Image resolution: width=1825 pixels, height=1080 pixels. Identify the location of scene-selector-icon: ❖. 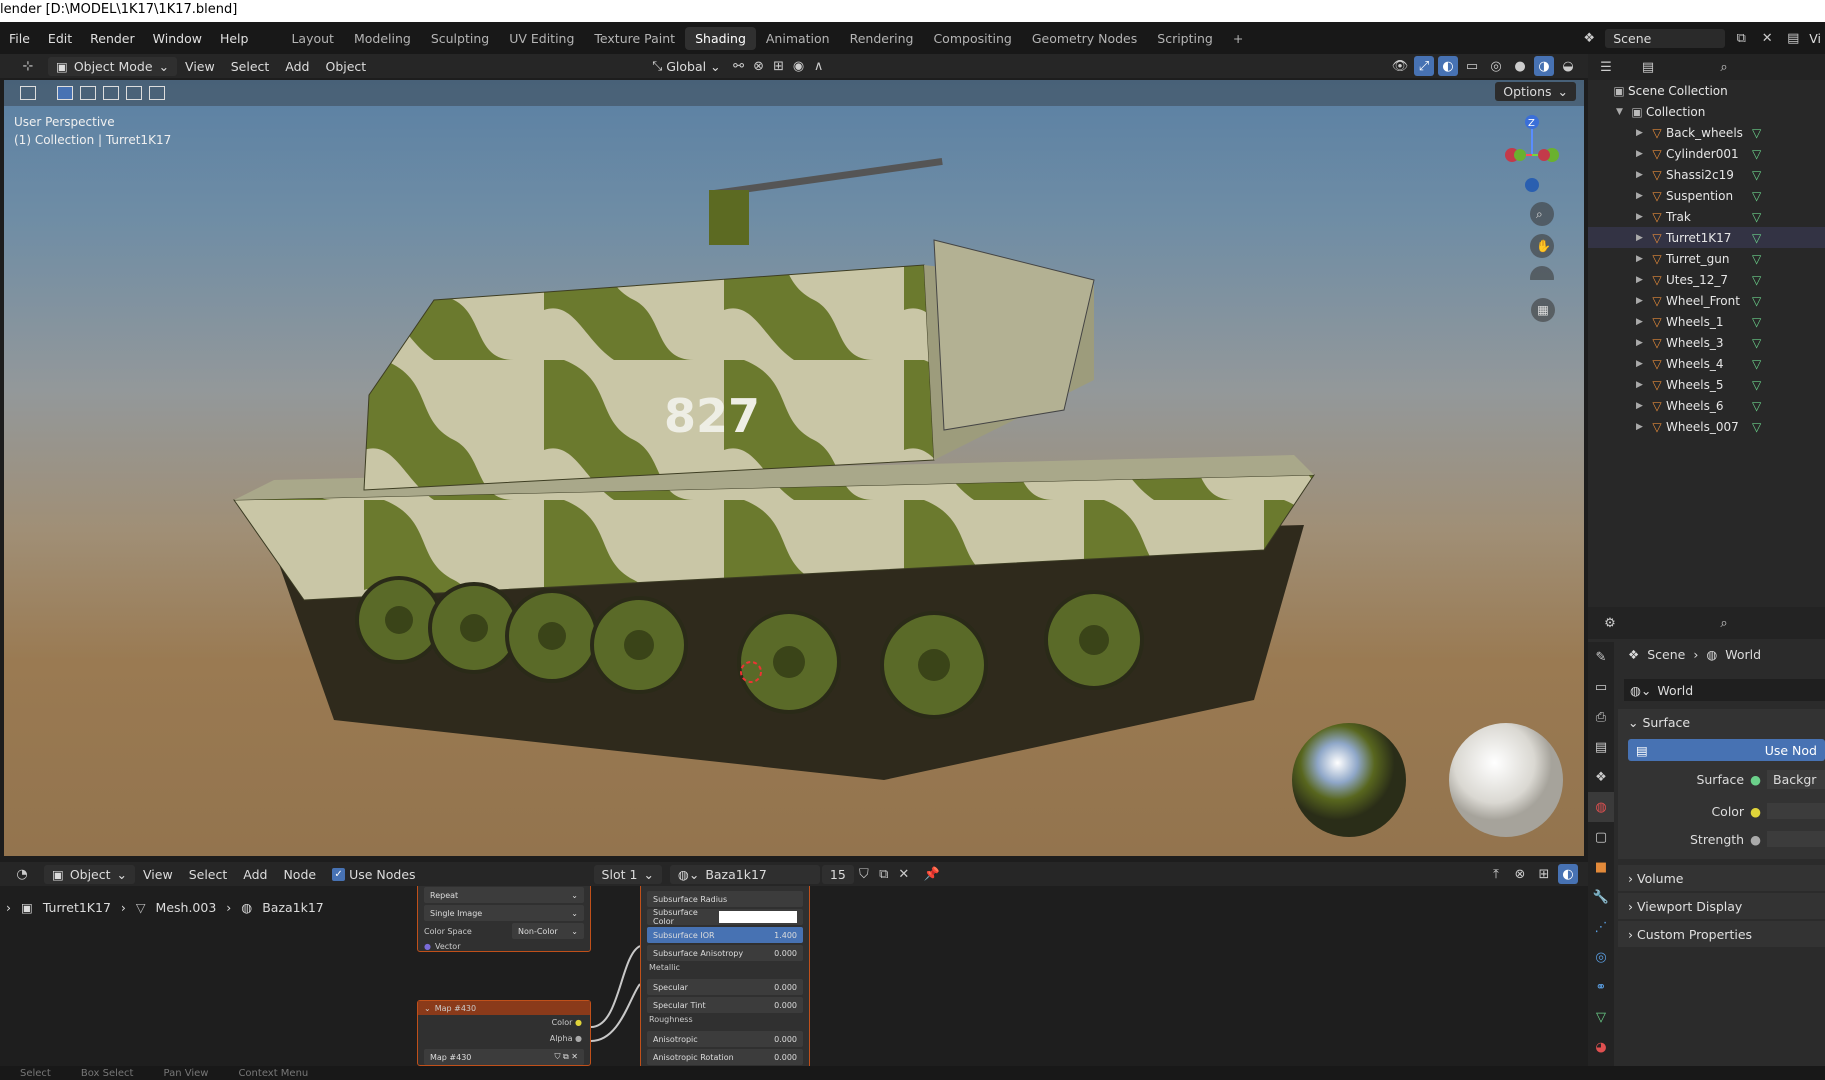
(1589, 38).